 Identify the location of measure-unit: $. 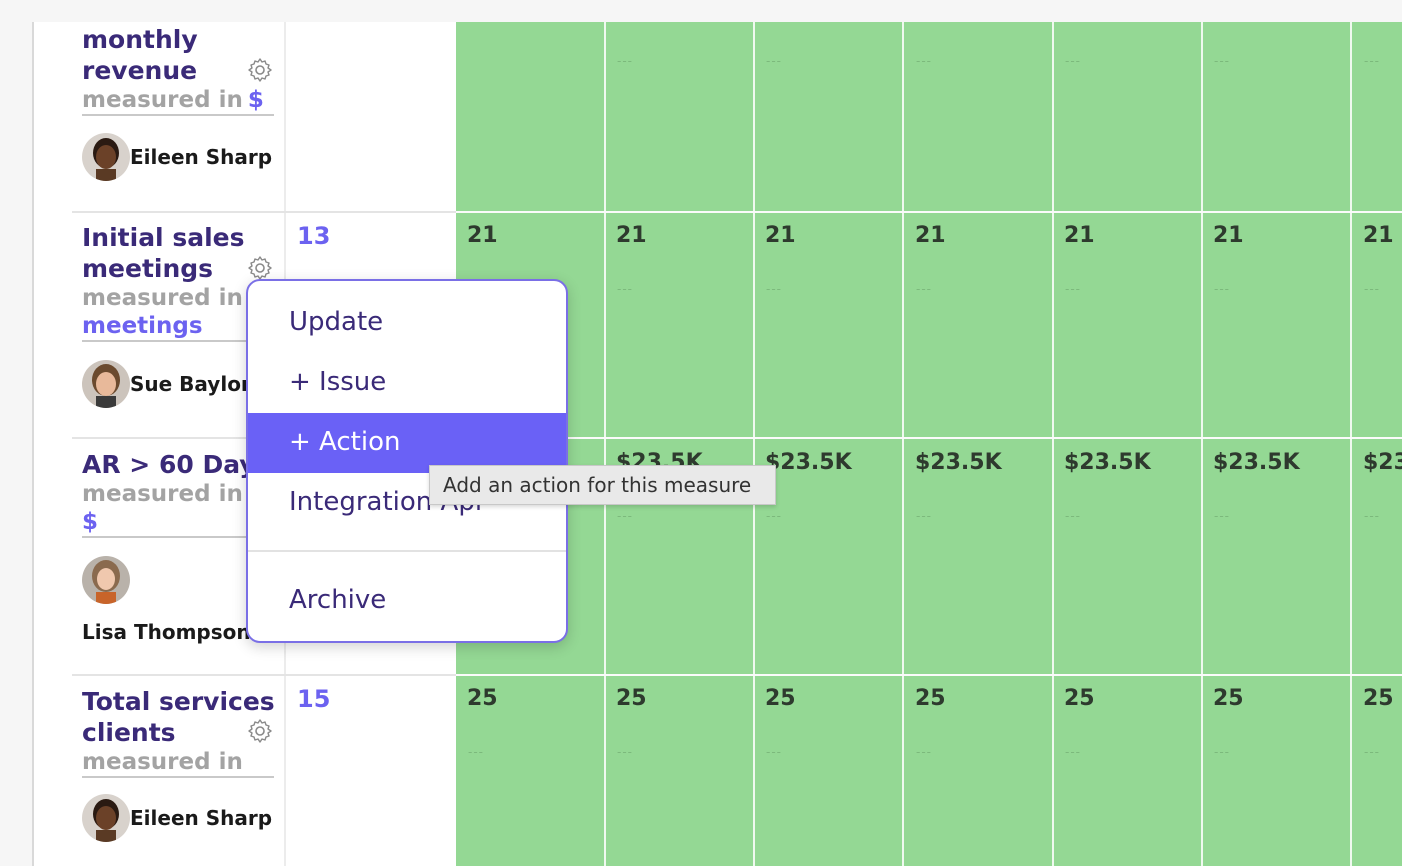
(256, 100).